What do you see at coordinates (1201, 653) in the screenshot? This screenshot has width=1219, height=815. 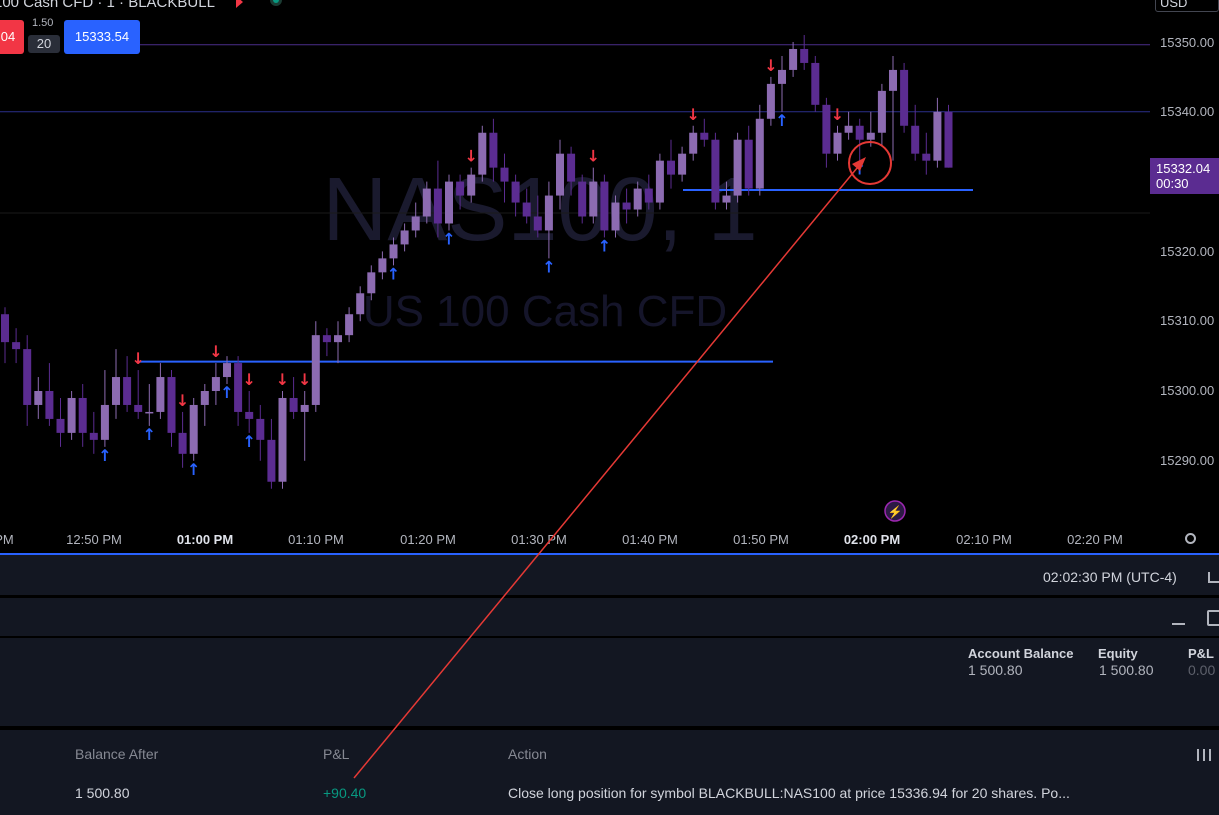 I see `pnl-label: P&L` at bounding box center [1201, 653].